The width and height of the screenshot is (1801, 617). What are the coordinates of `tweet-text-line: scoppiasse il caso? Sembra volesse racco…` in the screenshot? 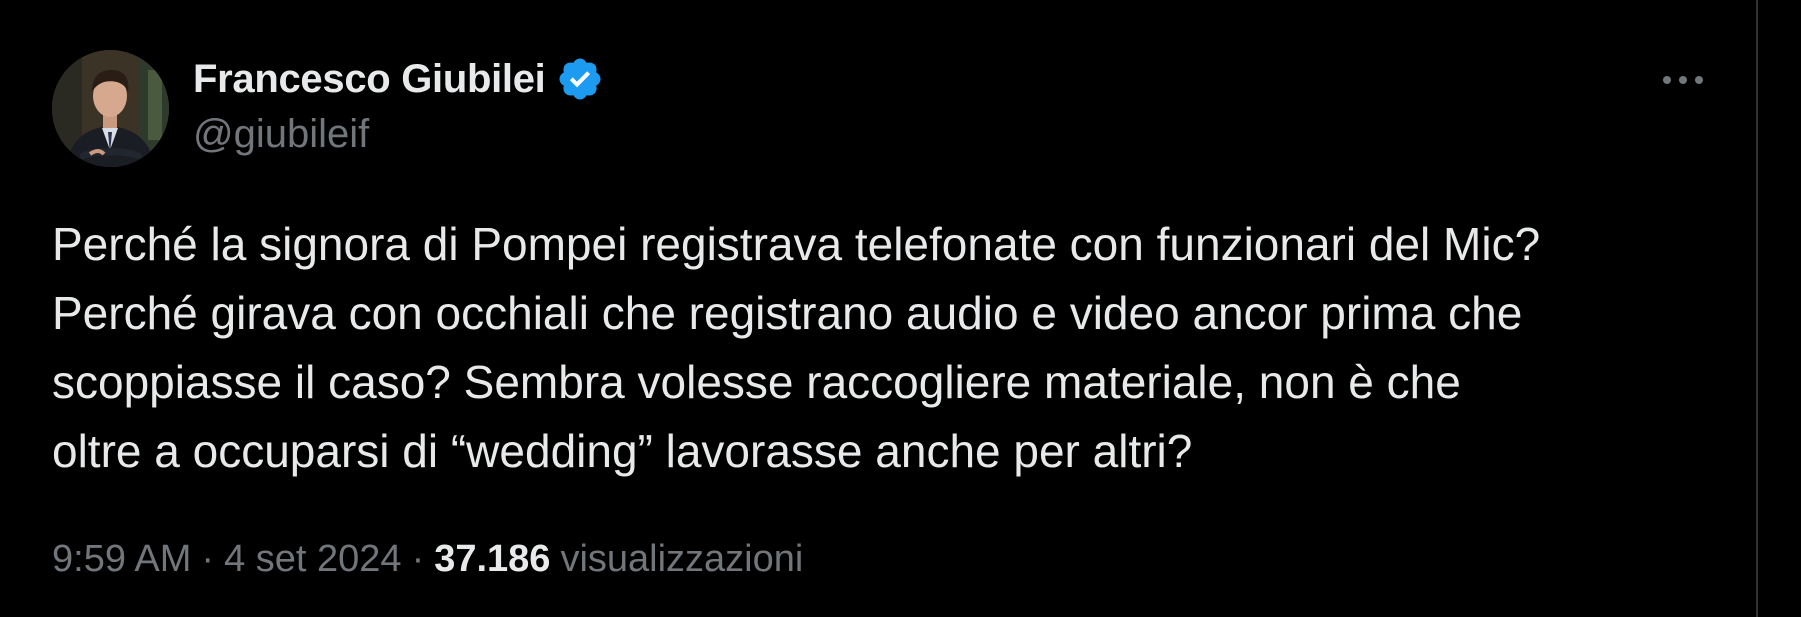 It's located at (756, 382).